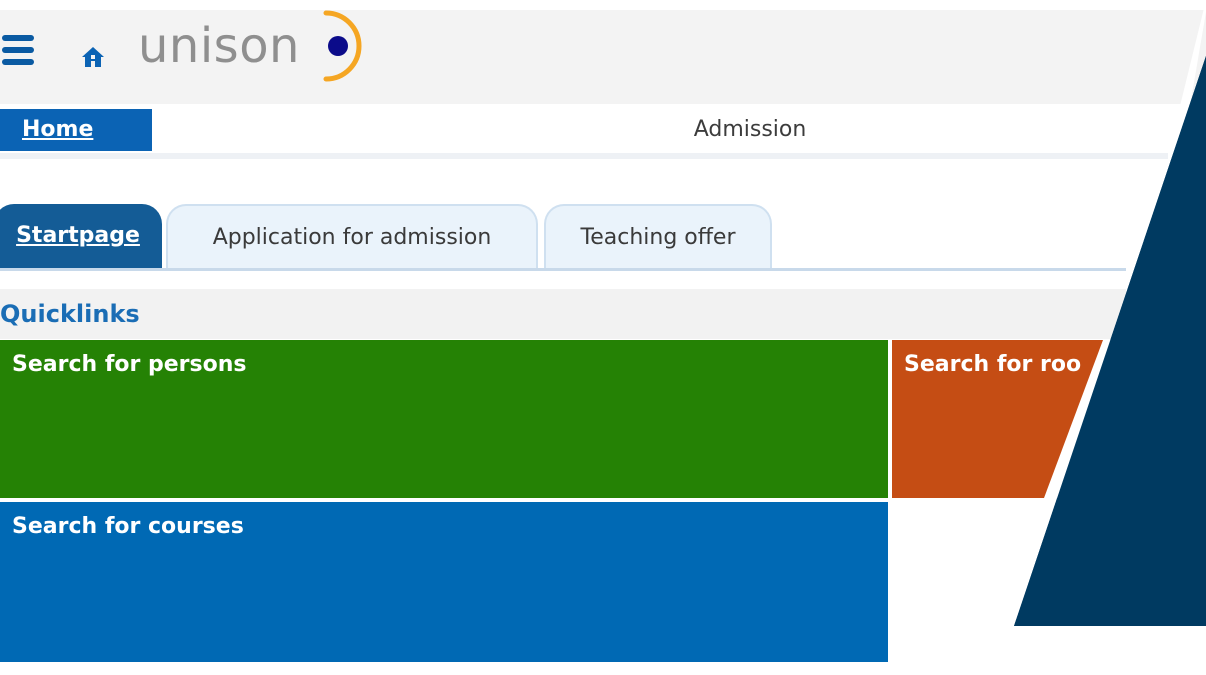 The image size is (1206, 675). What do you see at coordinates (563, 314) in the screenshot?
I see `quicklinks-header: Quicklinks` at bounding box center [563, 314].